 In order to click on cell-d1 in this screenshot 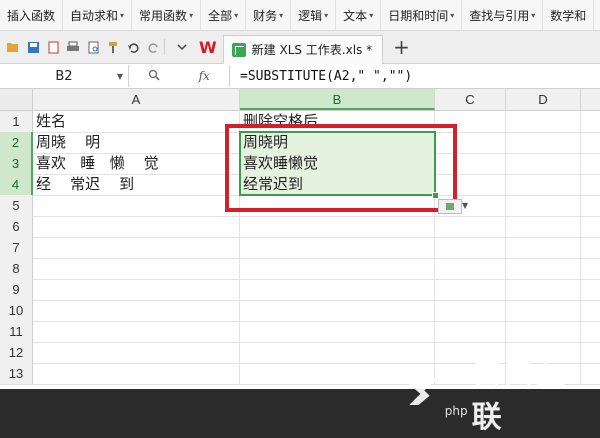, I will do `click(543, 121)`.